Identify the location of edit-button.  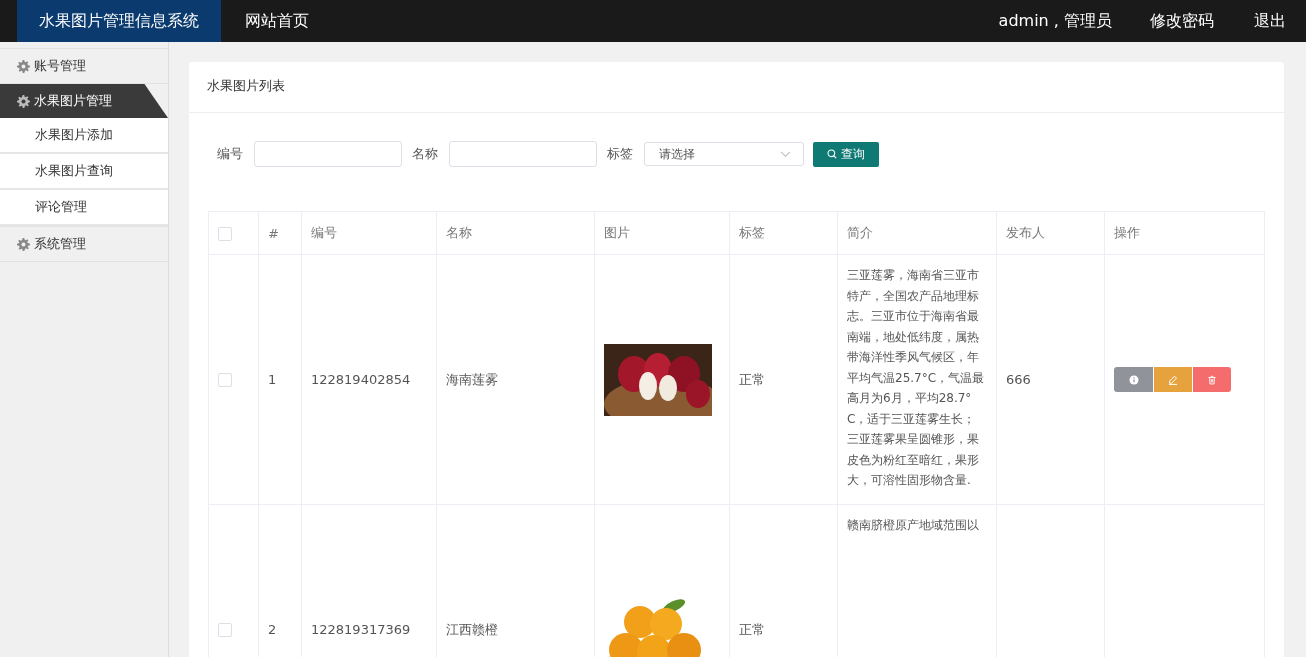
(1172, 379).